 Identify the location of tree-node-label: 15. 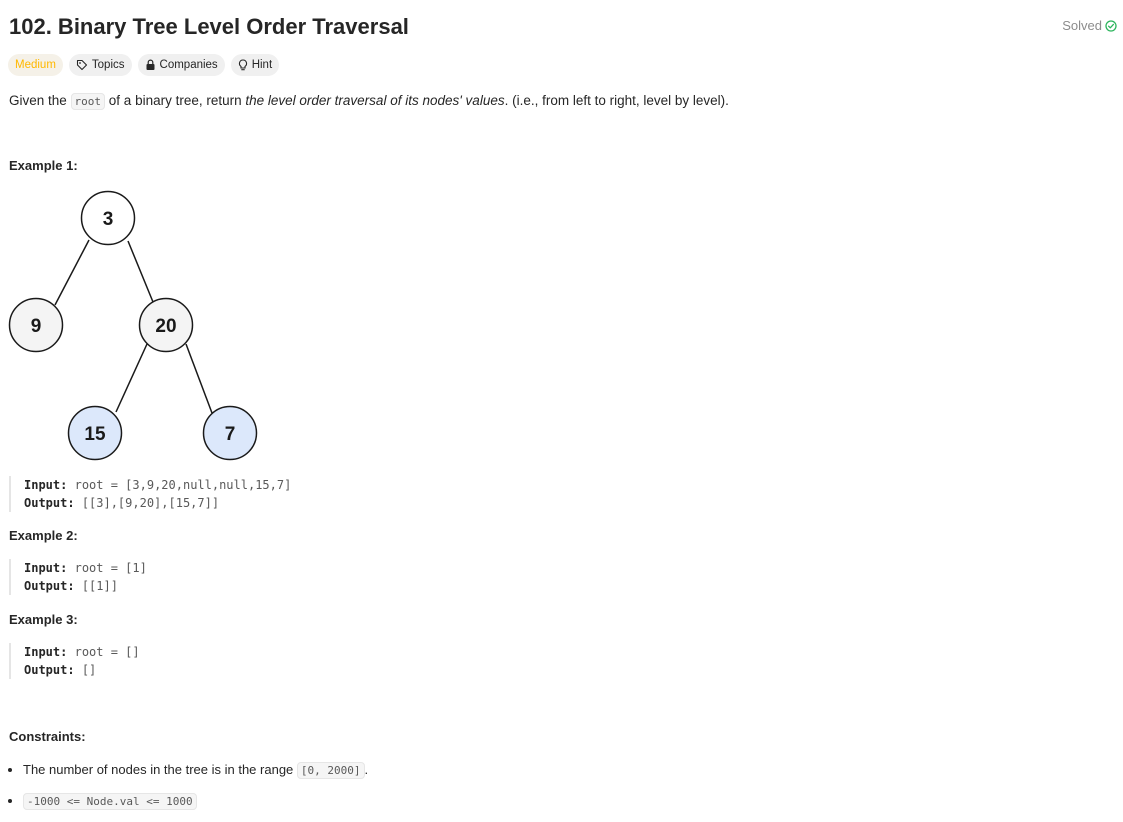
(95, 434).